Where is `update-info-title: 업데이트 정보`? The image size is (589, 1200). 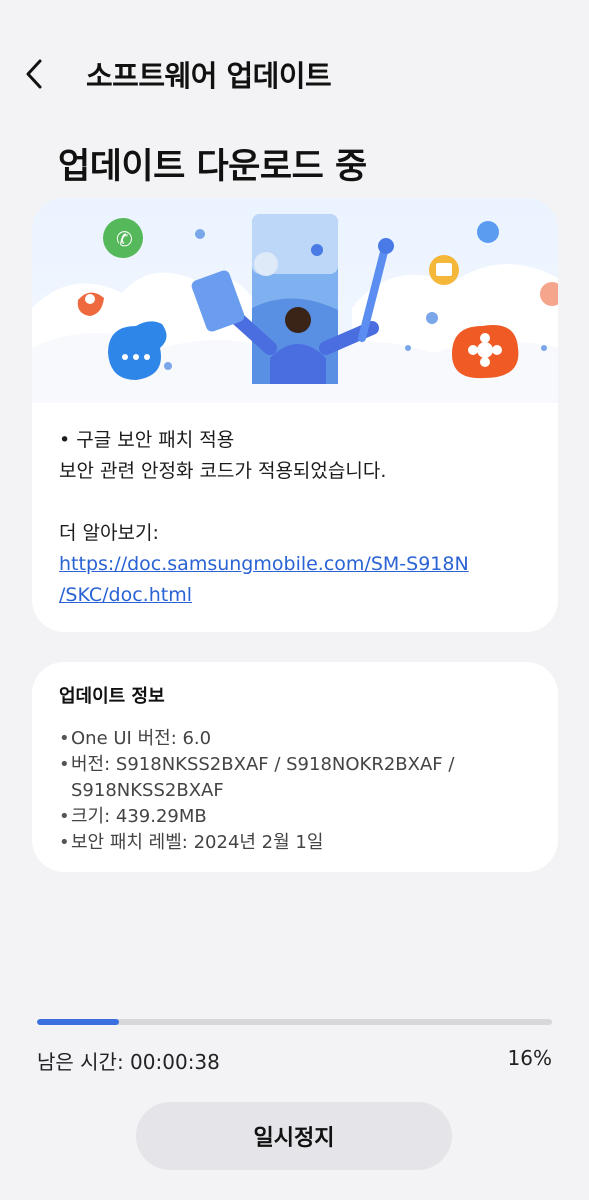
update-info-title: 업데이트 정보 is located at coordinates (112, 696).